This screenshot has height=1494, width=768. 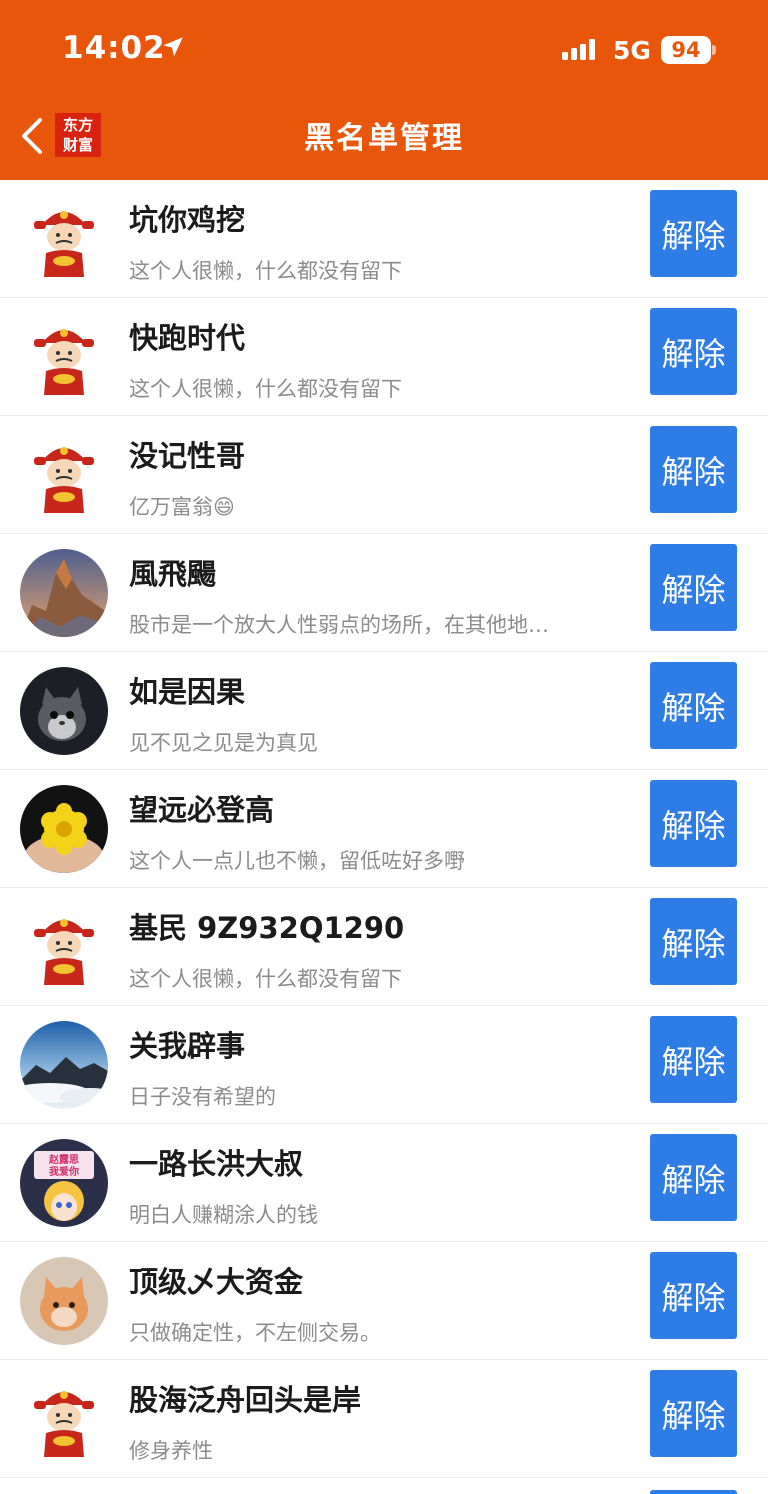 What do you see at coordinates (384, 829) in the screenshot?
I see `list-item: 望远必登高这个人一点儿也不懒，留低咗好多嘢 解除` at bounding box center [384, 829].